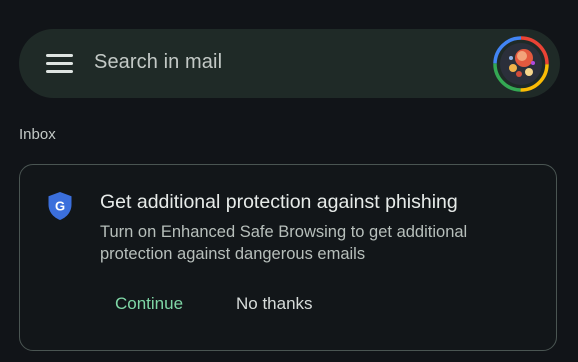 This screenshot has width=578, height=362. I want to click on search-input: Search in mail, so click(158, 62).